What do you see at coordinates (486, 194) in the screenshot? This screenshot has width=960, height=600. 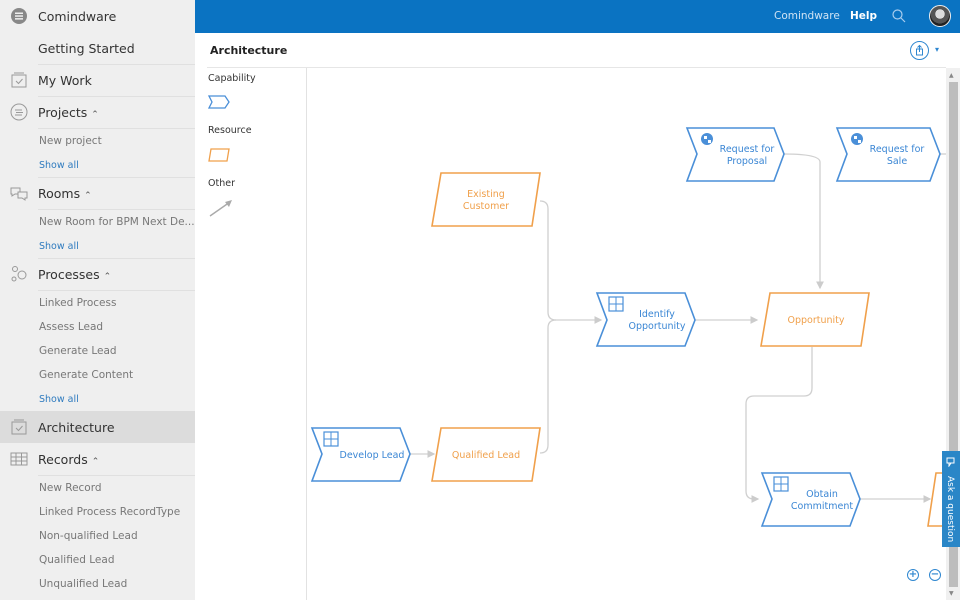 I see `node-label: Existing` at bounding box center [486, 194].